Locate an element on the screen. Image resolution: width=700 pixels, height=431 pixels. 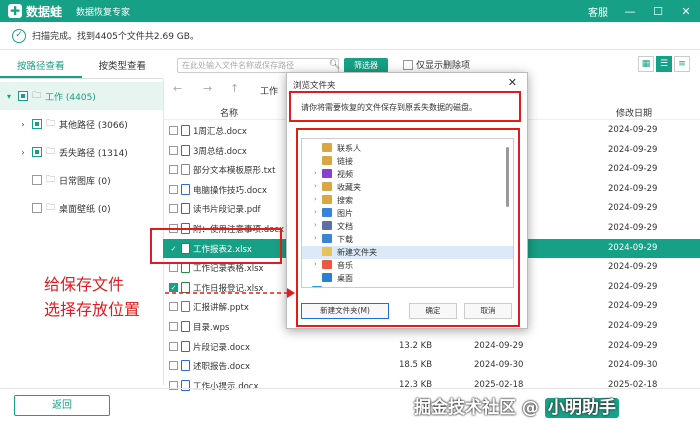
dialog-folder-item: › 收藏夹 is located at coordinates (407, 187).